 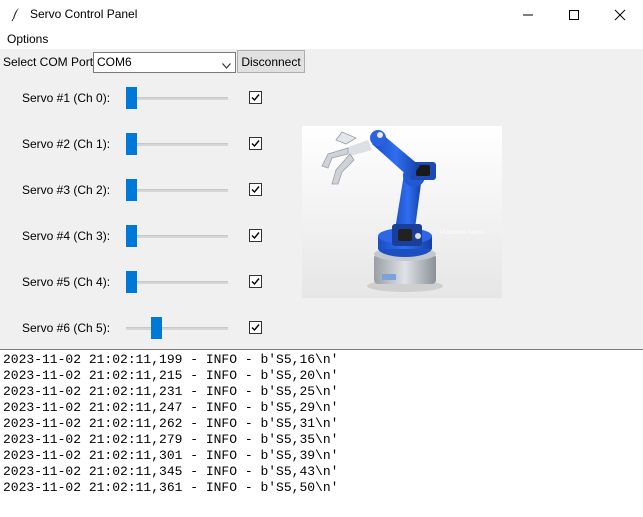 I want to click on close-icon, so click(x=620, y=15).